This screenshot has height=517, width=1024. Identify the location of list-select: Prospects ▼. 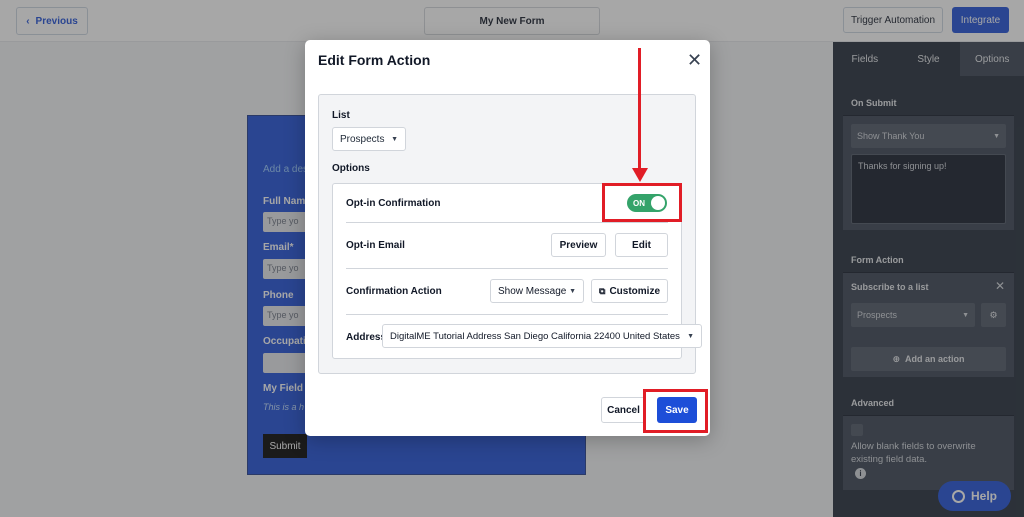
(369, 139).